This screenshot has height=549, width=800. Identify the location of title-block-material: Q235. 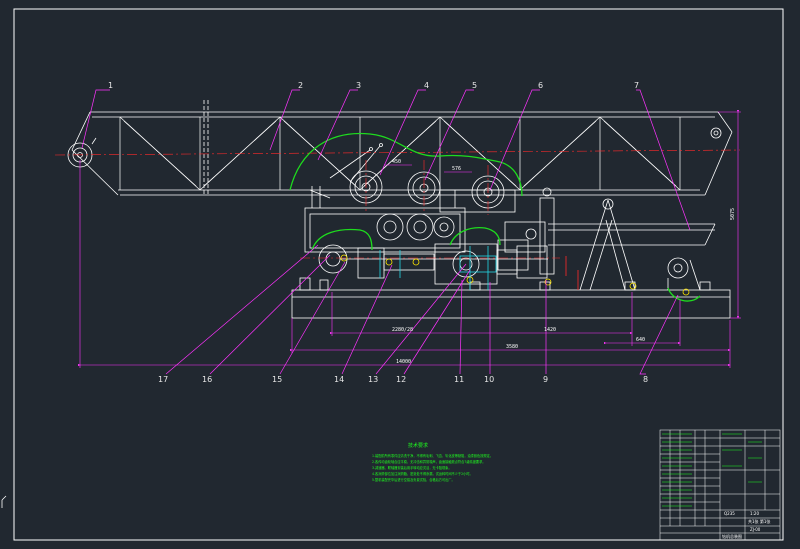
(729, 513).